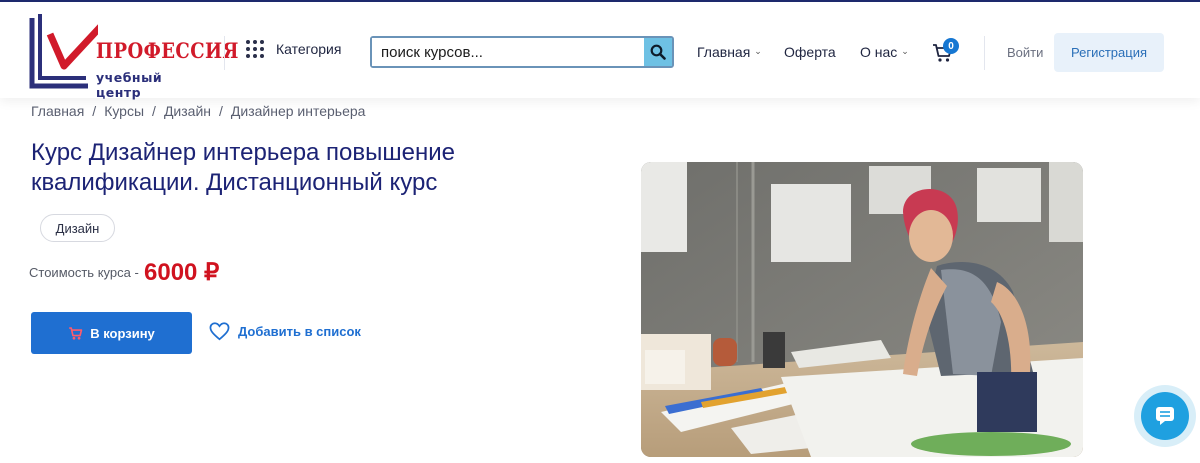 The height and width of the screenshot is (463, 1200). I want to click on nav-about: О нас ⌄, so click(884, 52).